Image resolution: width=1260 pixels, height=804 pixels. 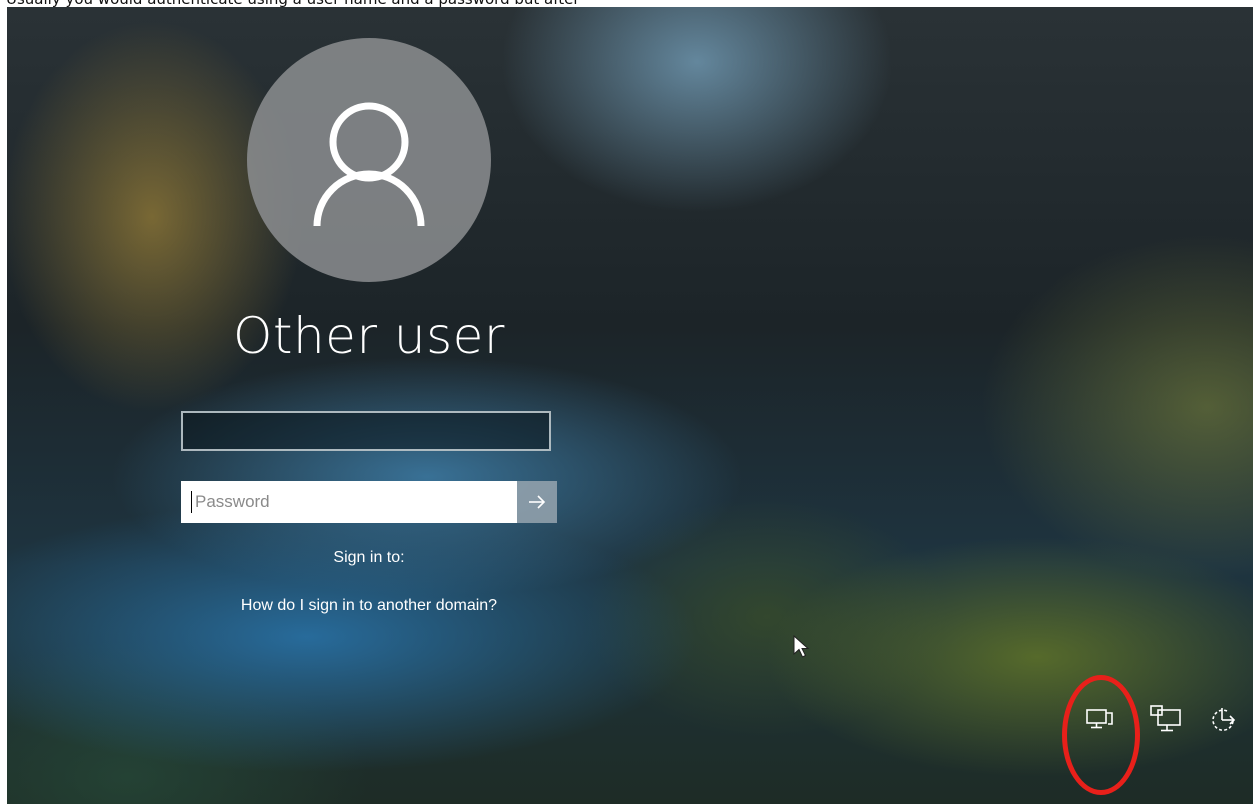 What do you see at coordinates (801, 646) in the screenshot?
I see `mouse-cursor-icon` at bounding box center [801, 646].